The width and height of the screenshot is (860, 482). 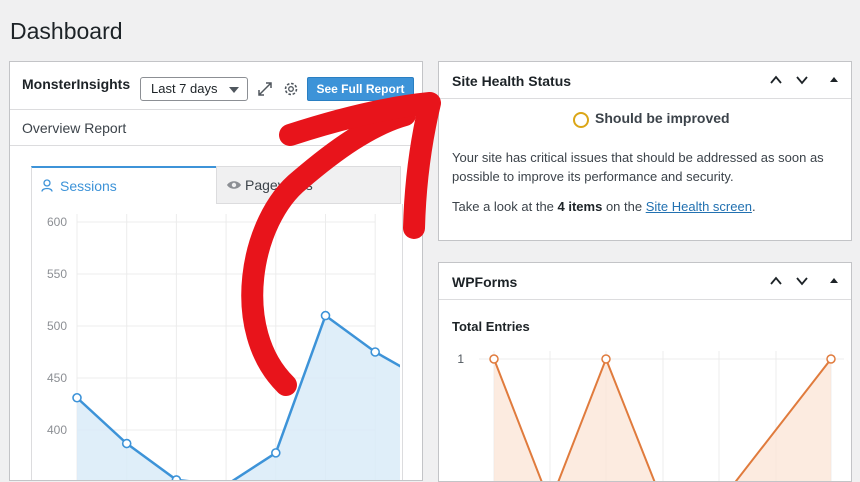 I want to click on period-select: Last 7 days, so click(x=194, y=89).